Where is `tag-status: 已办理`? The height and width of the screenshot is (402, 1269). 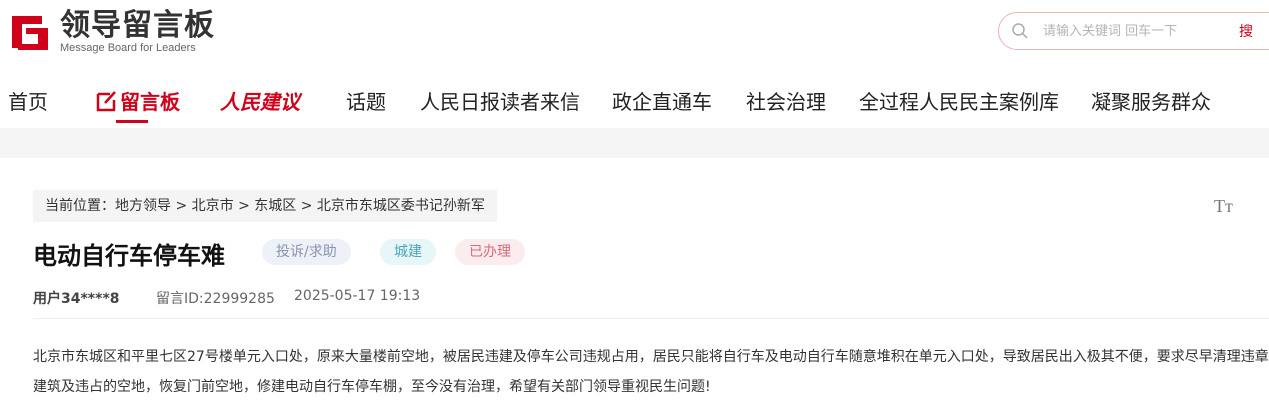
tag-status: 已办理 is located at coordinates (490, 252).